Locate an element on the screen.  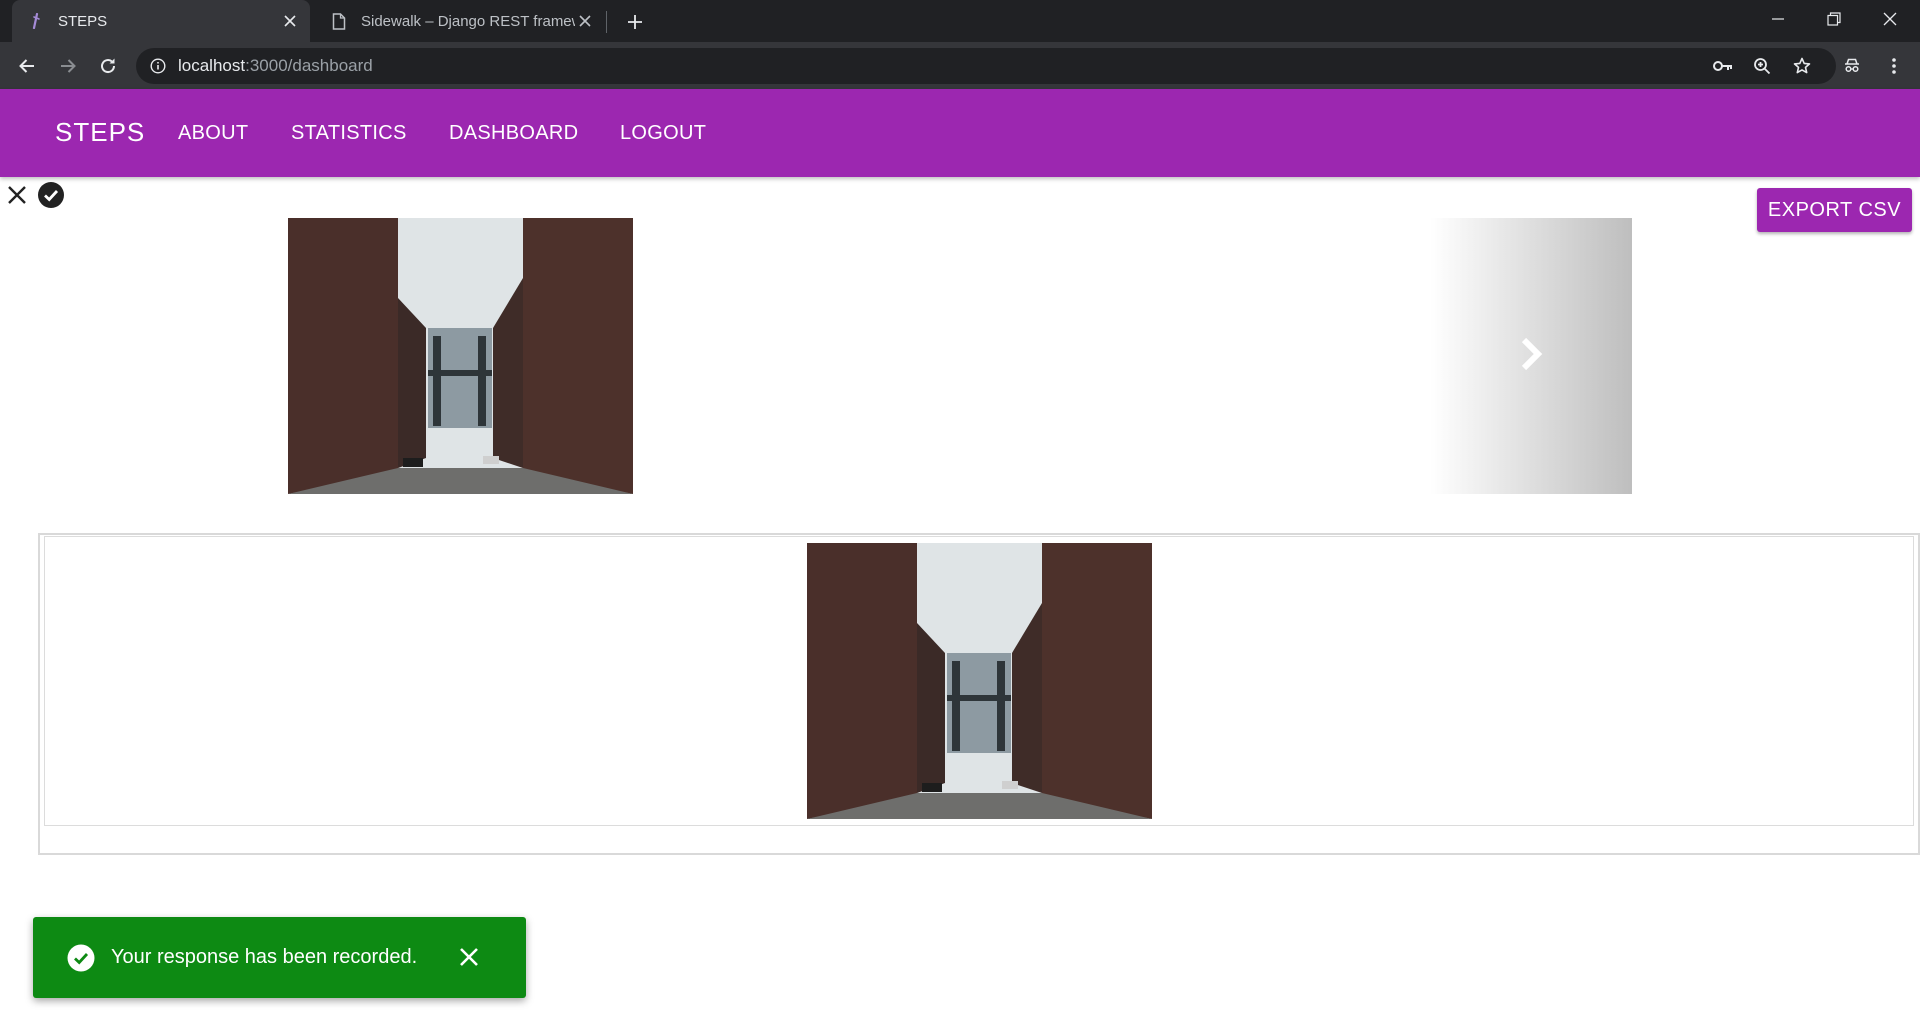
zoom-icon is located at coordinates (1762, 66).